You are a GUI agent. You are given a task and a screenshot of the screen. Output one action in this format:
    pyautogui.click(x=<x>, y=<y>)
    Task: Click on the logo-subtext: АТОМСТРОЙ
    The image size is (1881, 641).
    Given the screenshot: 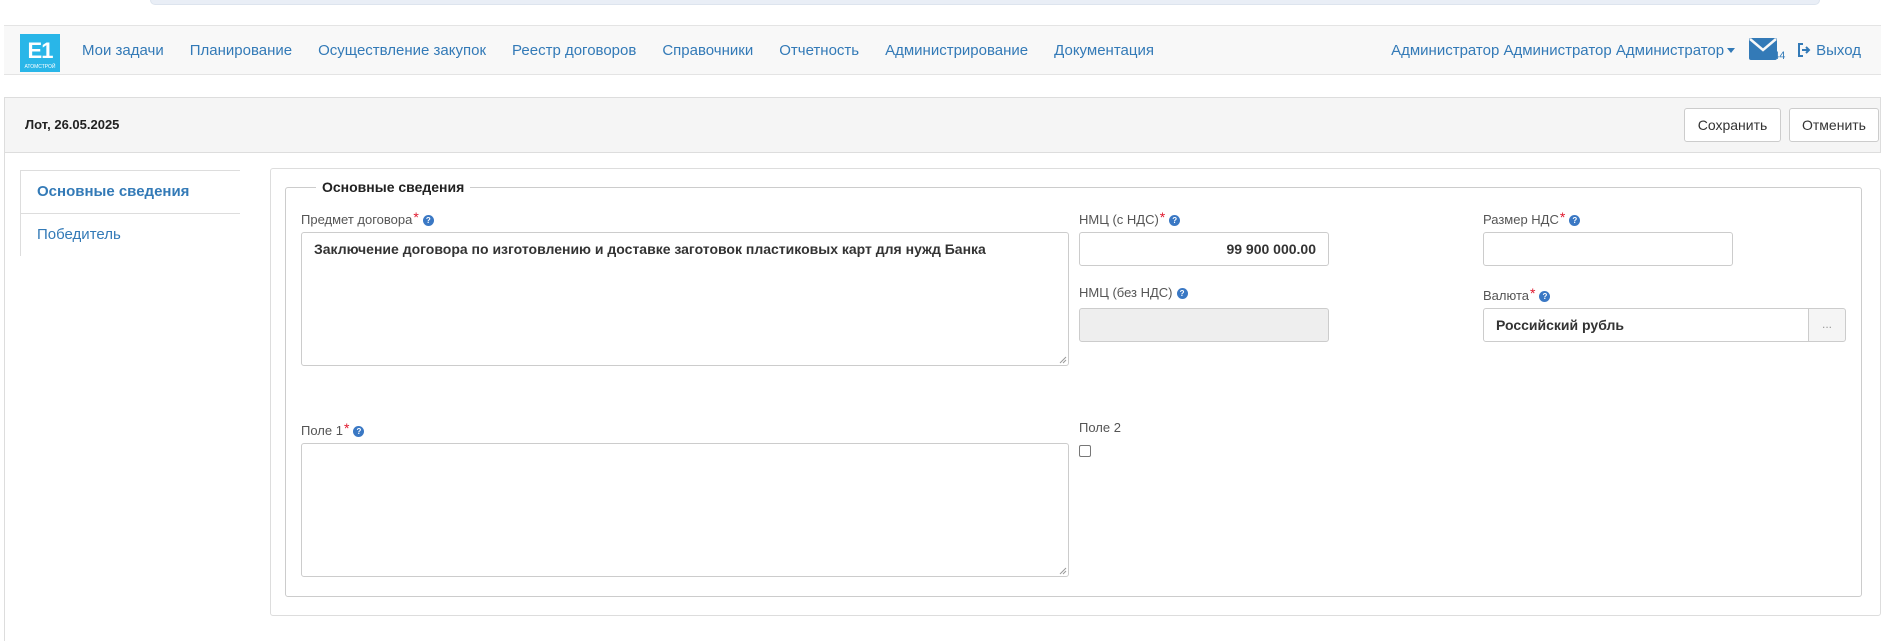 What is the action you would take?
    pyautogui.click(x=40, y=67)
    